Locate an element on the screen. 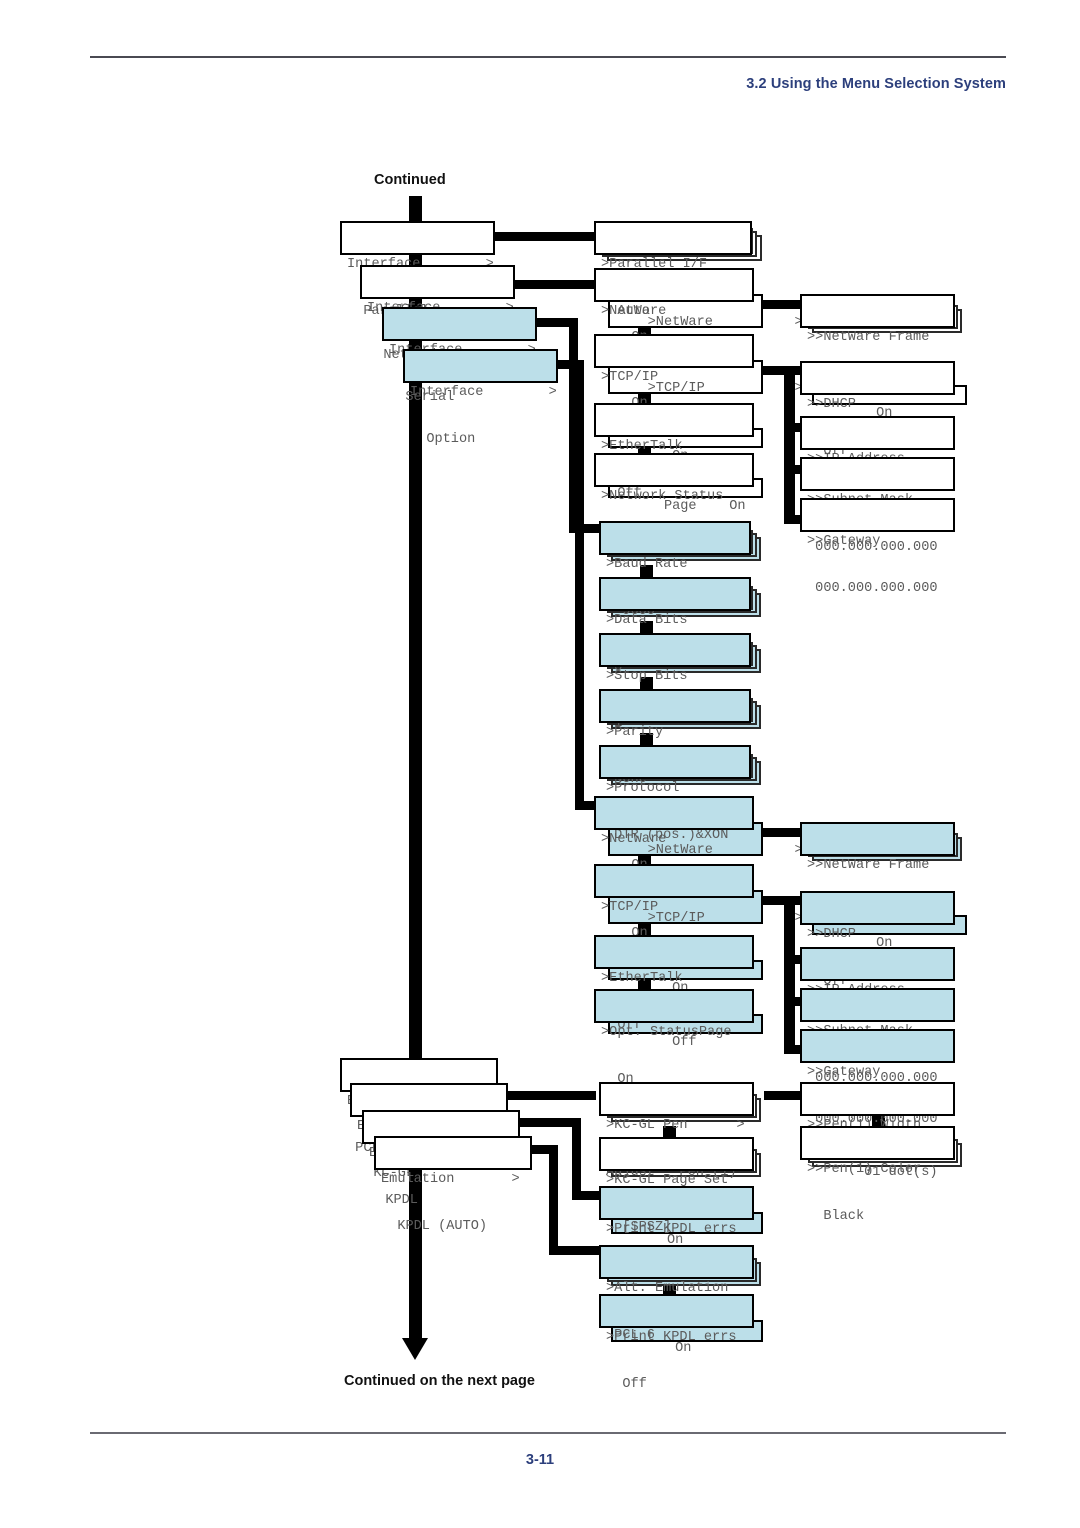 The height and width of the screenshot is (1528, 1080). lcd-print-kpdl-2: >Print KPDL errs Off is located at coordinates (676, 1343).